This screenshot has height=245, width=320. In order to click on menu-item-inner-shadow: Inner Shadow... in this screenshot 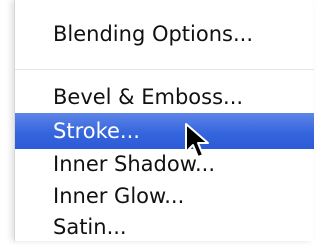, I will do `click(164, 164)`.